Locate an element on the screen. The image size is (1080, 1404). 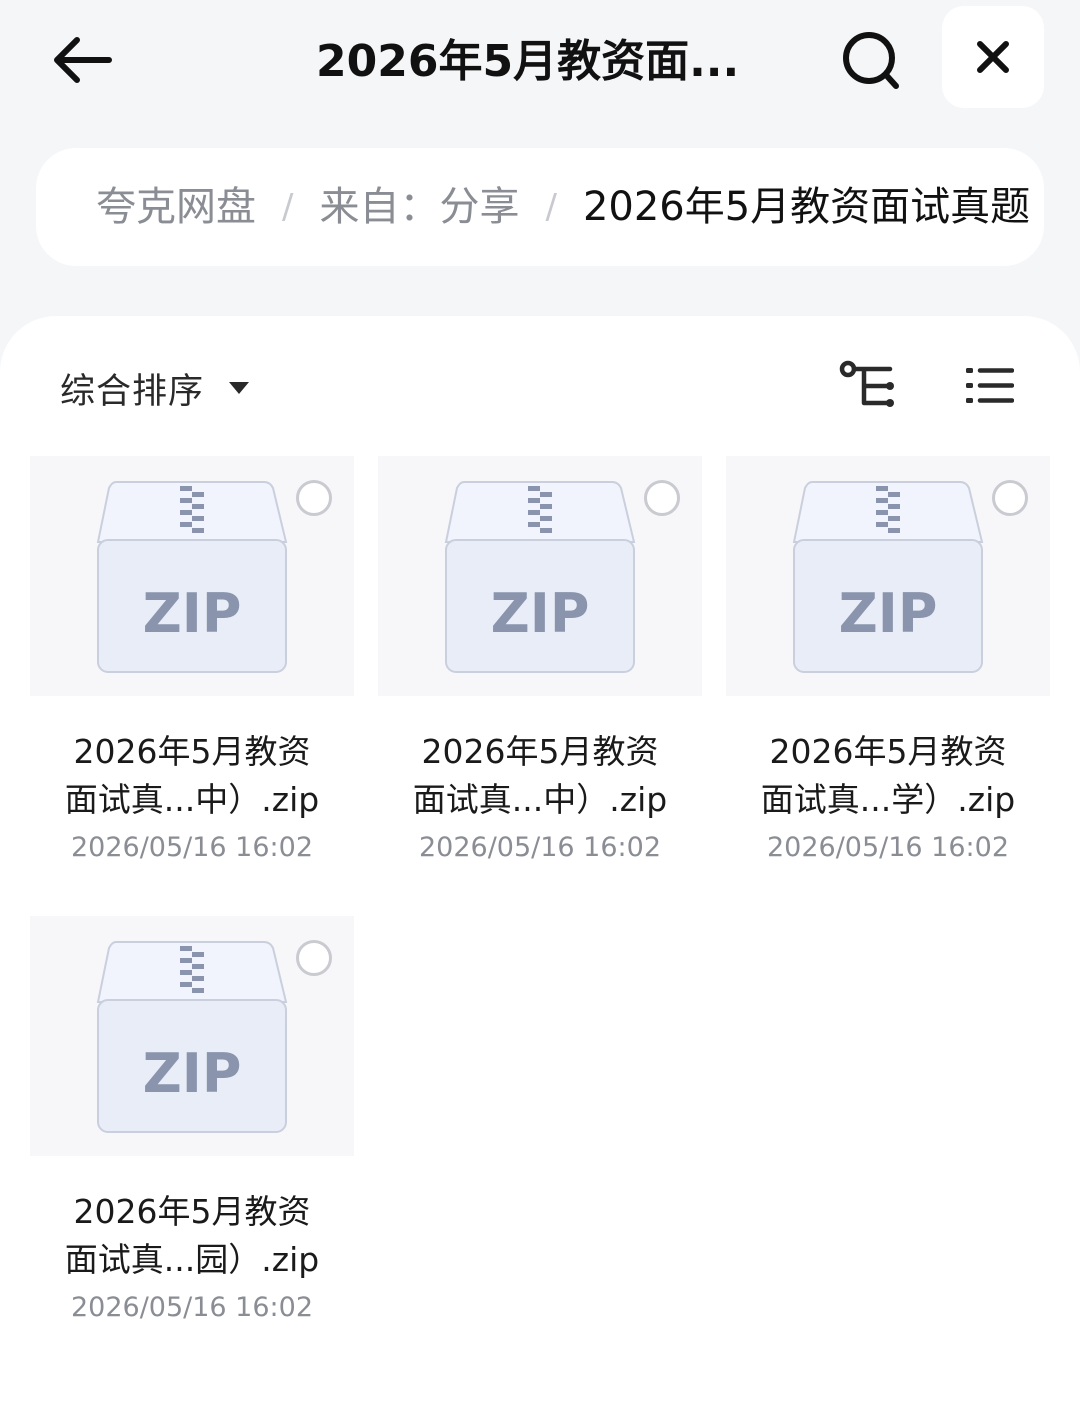
breadcrumb-item-quark-drive: 夸克网盘 is located at coordinates (176, 207).